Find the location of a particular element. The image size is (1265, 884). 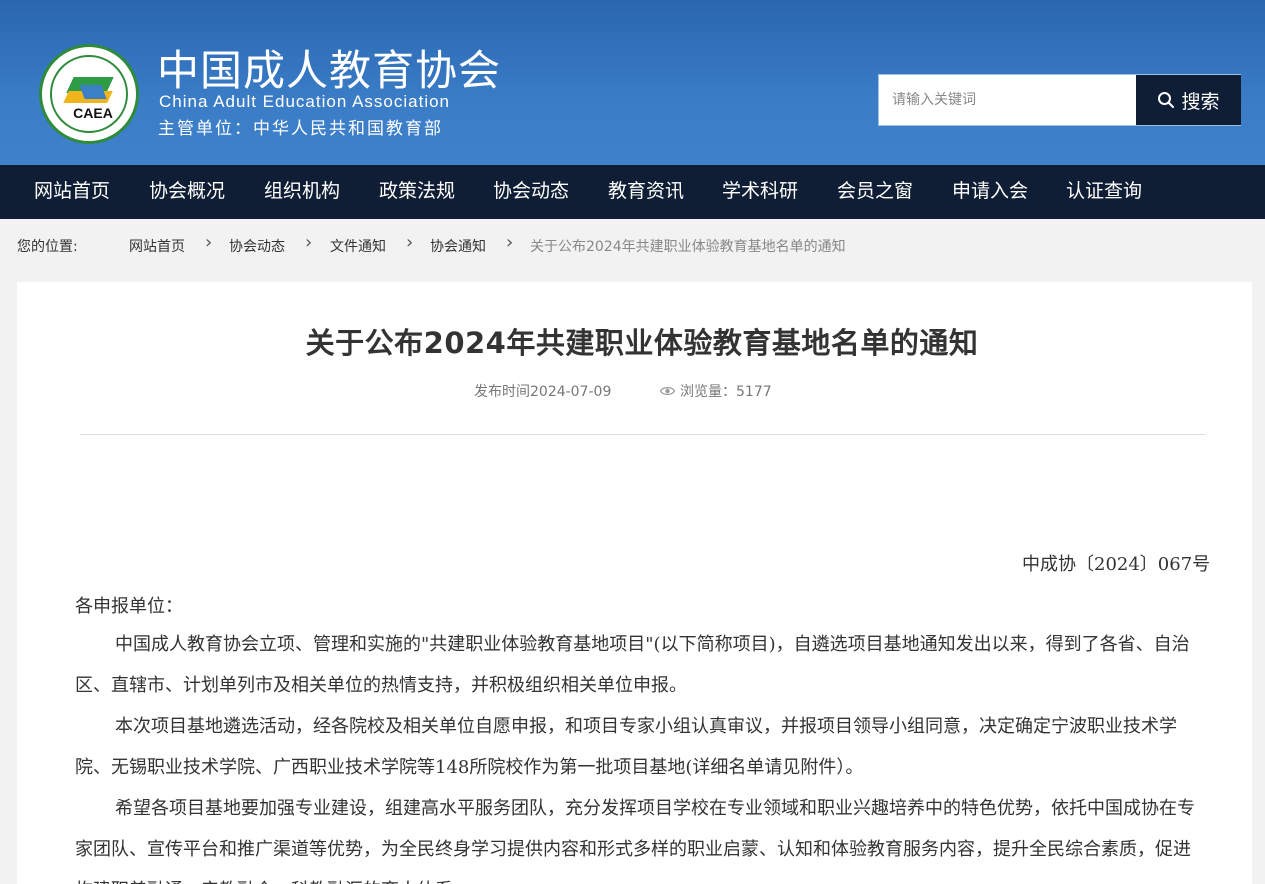

logo-emblem: CAEA is located at coordinates (89, 94).